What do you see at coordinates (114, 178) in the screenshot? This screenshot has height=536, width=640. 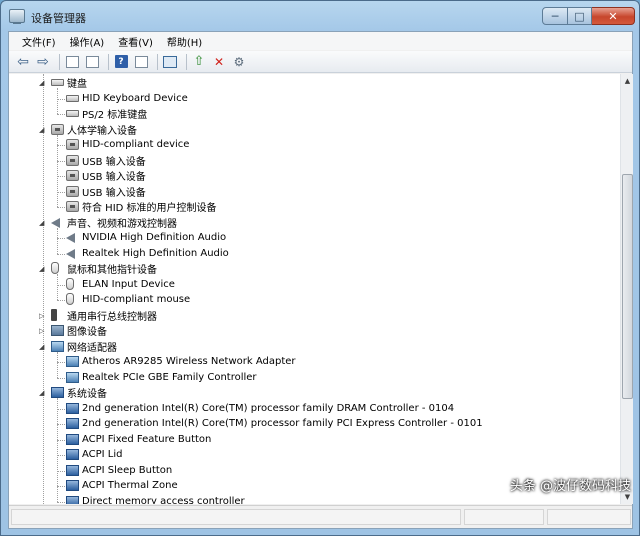 I see `tree-item-label: USB 输入设备` at bounding box center [114, 178].